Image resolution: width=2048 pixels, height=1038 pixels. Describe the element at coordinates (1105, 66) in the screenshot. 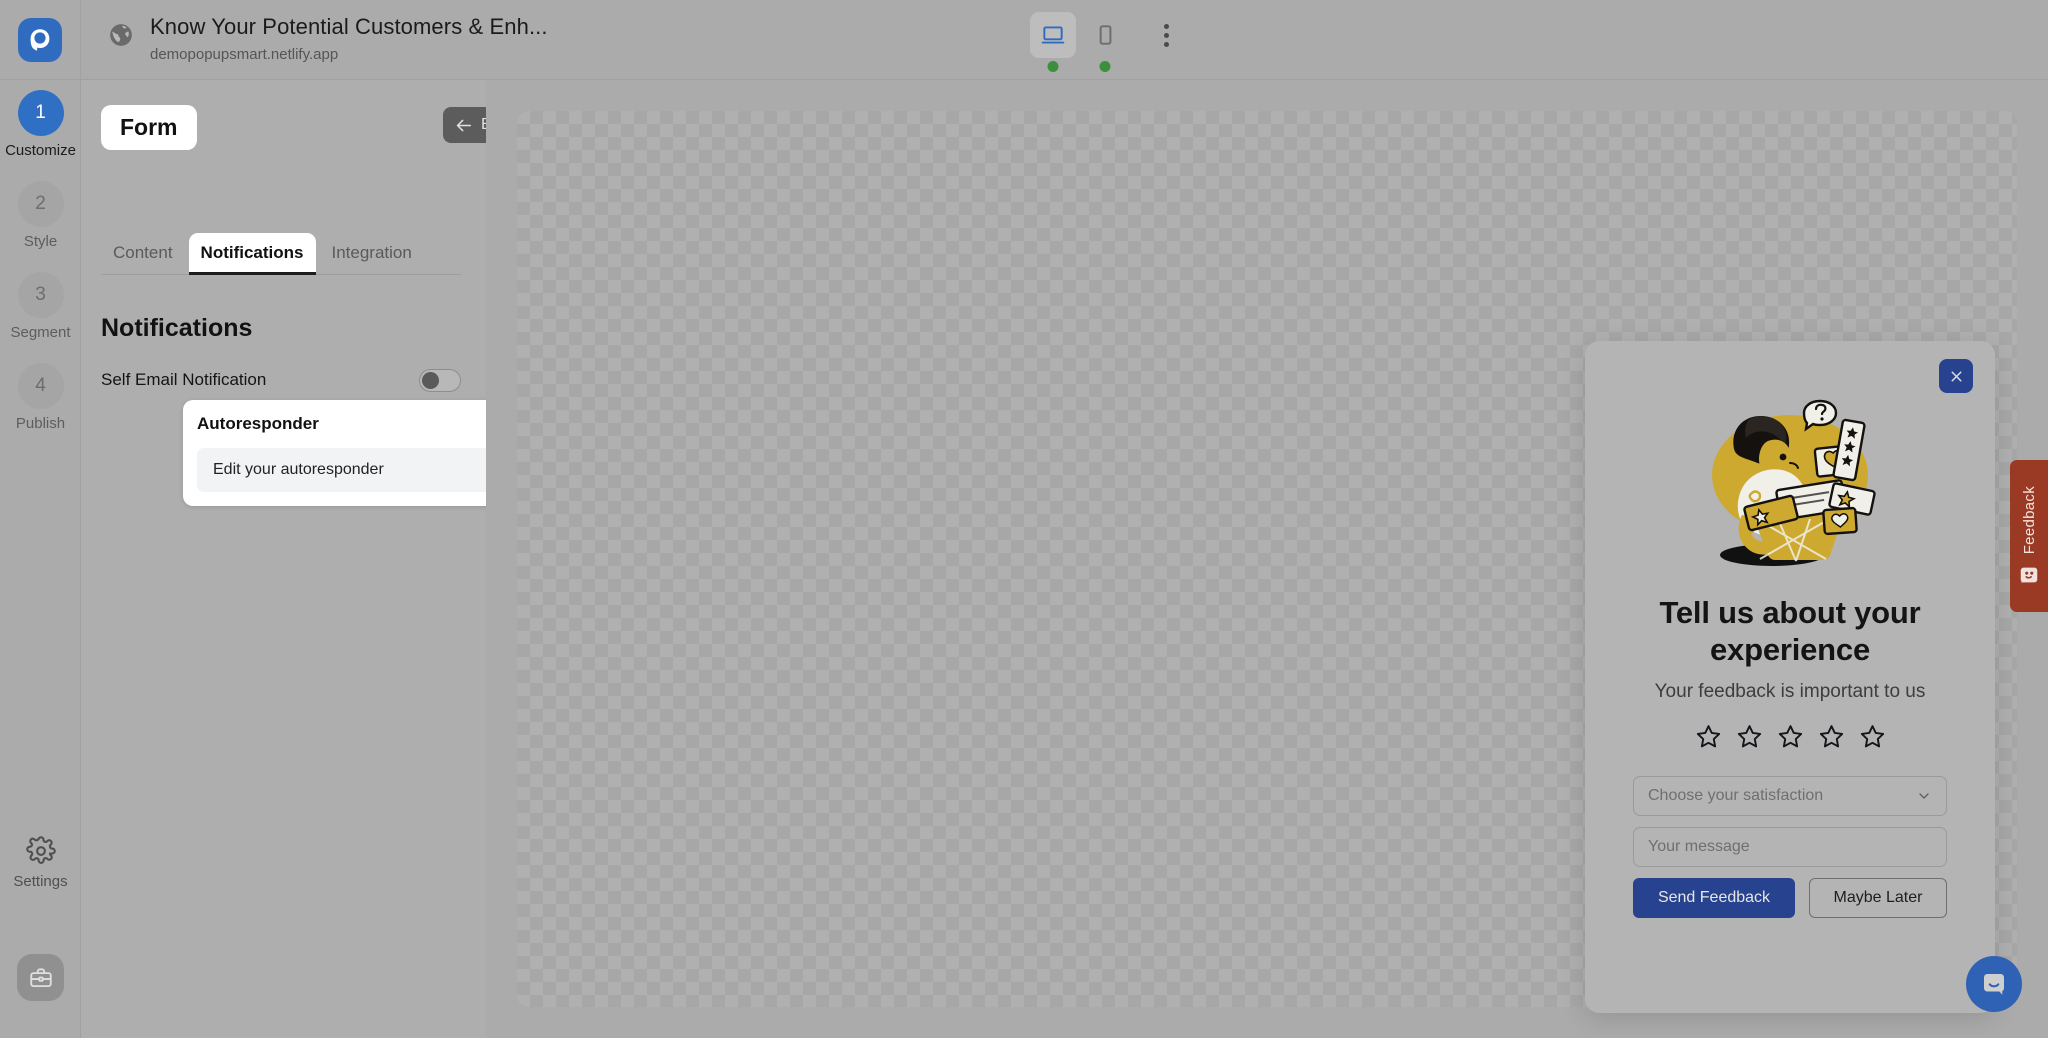

I see `mobile-status-dot` at that location.